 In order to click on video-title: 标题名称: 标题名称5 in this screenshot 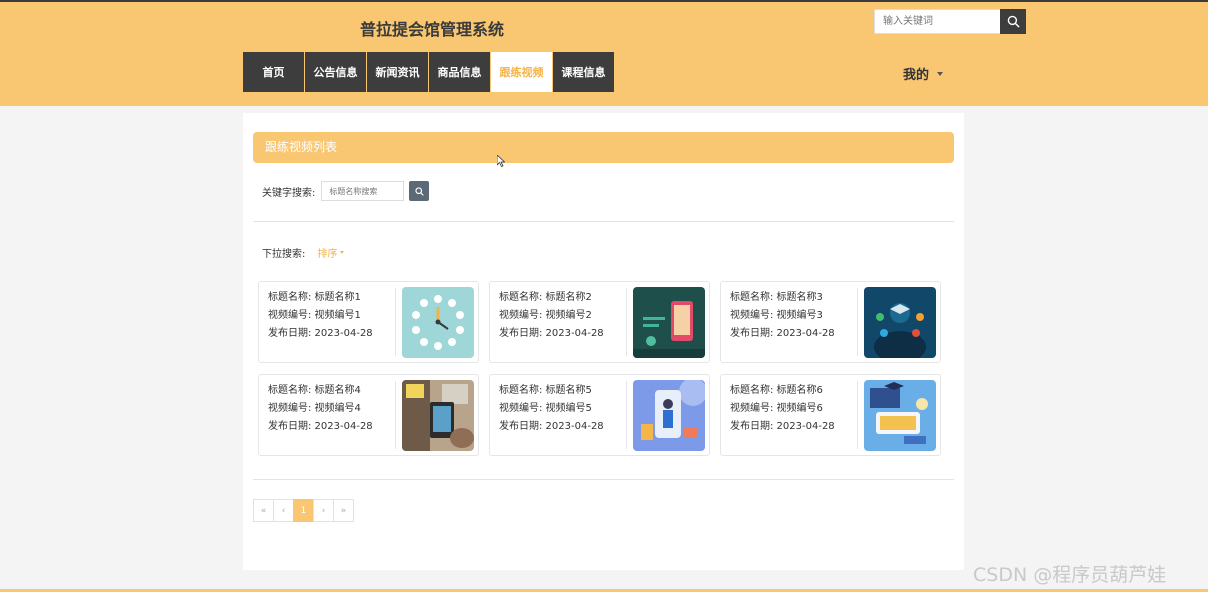, I will do `click(545, 390)`.